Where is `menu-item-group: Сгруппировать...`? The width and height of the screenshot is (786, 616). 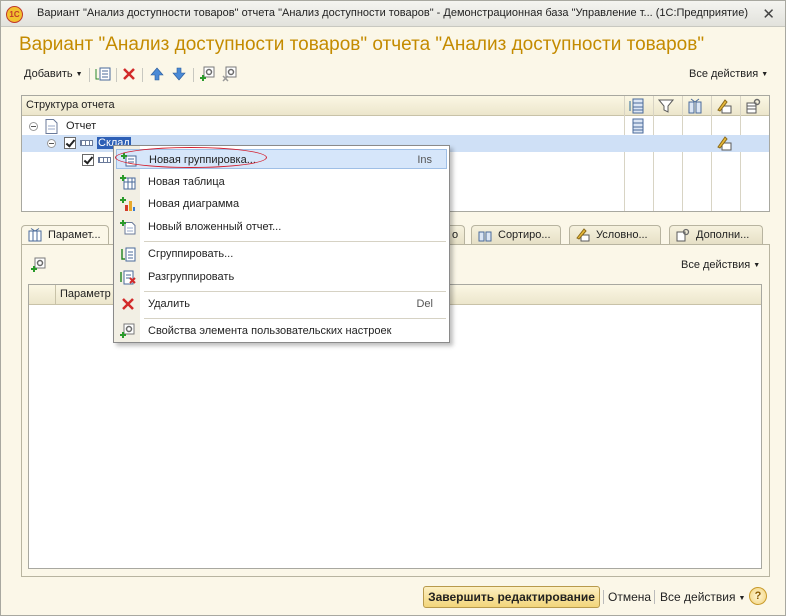 menu-item-group: Сгруппировать... is located at coordinates (281, 254).